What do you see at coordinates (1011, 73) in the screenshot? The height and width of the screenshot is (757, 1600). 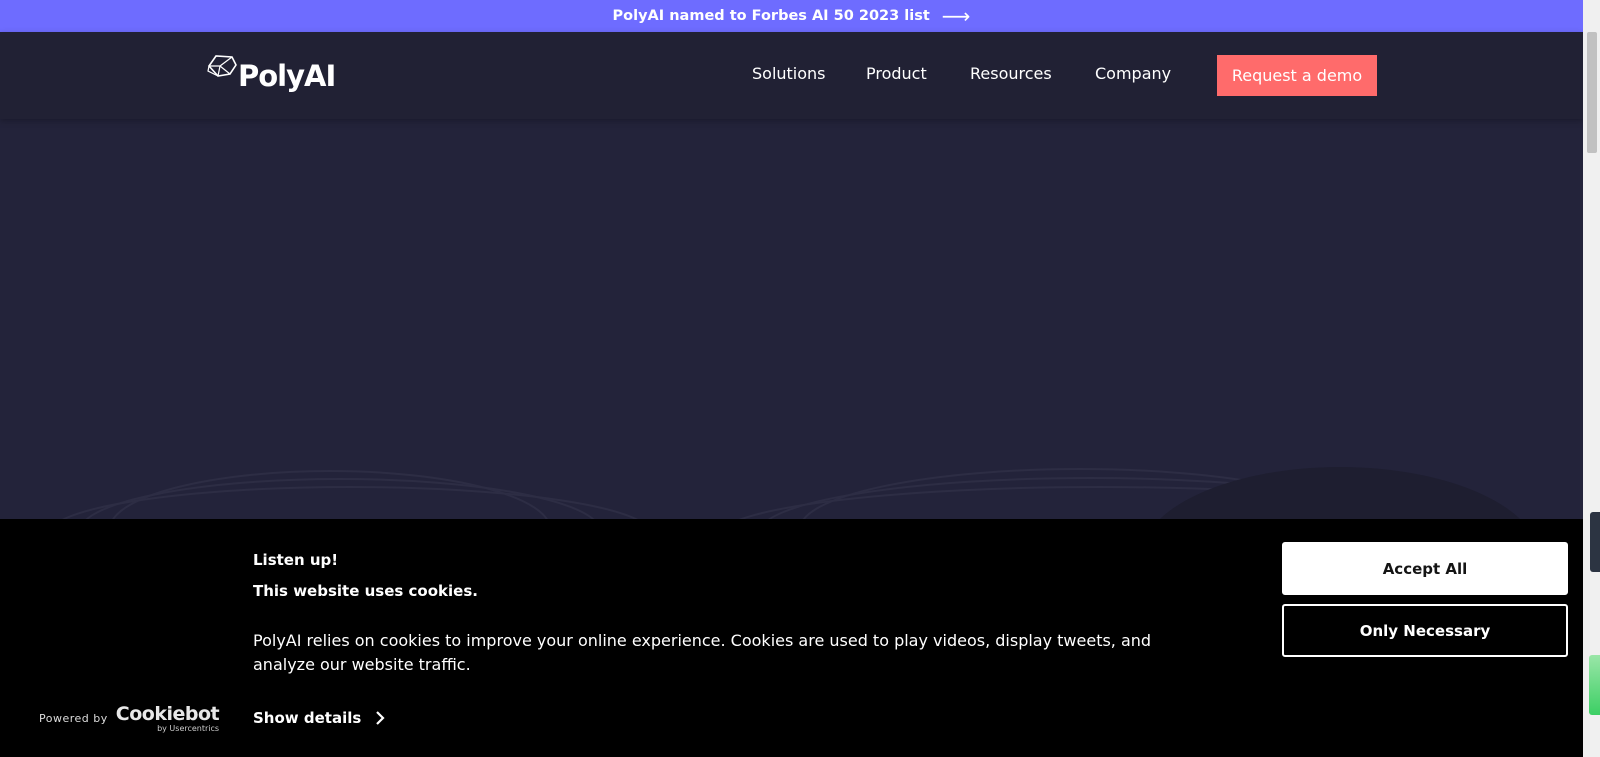 I see `nav-resources: Resources` at bounding box center [1011, 73].